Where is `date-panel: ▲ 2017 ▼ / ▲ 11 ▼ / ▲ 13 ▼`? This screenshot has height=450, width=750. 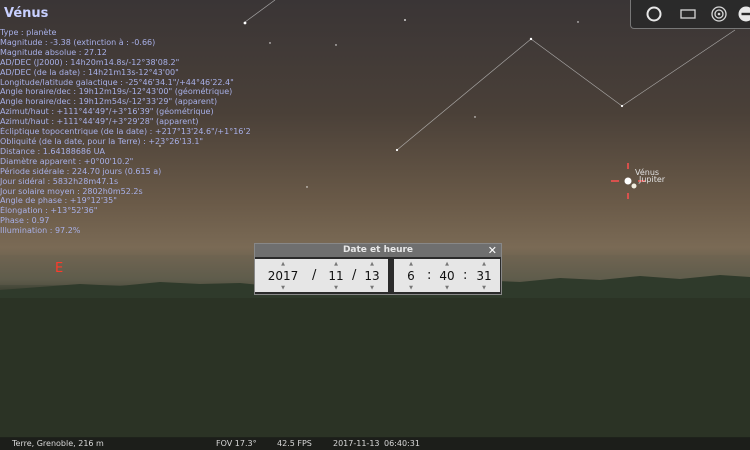 date-panel: ▲ 2017 ▼ / ▲ 11 ▼ / ▲ 13 ▼ is located at coordinates (321, 275).